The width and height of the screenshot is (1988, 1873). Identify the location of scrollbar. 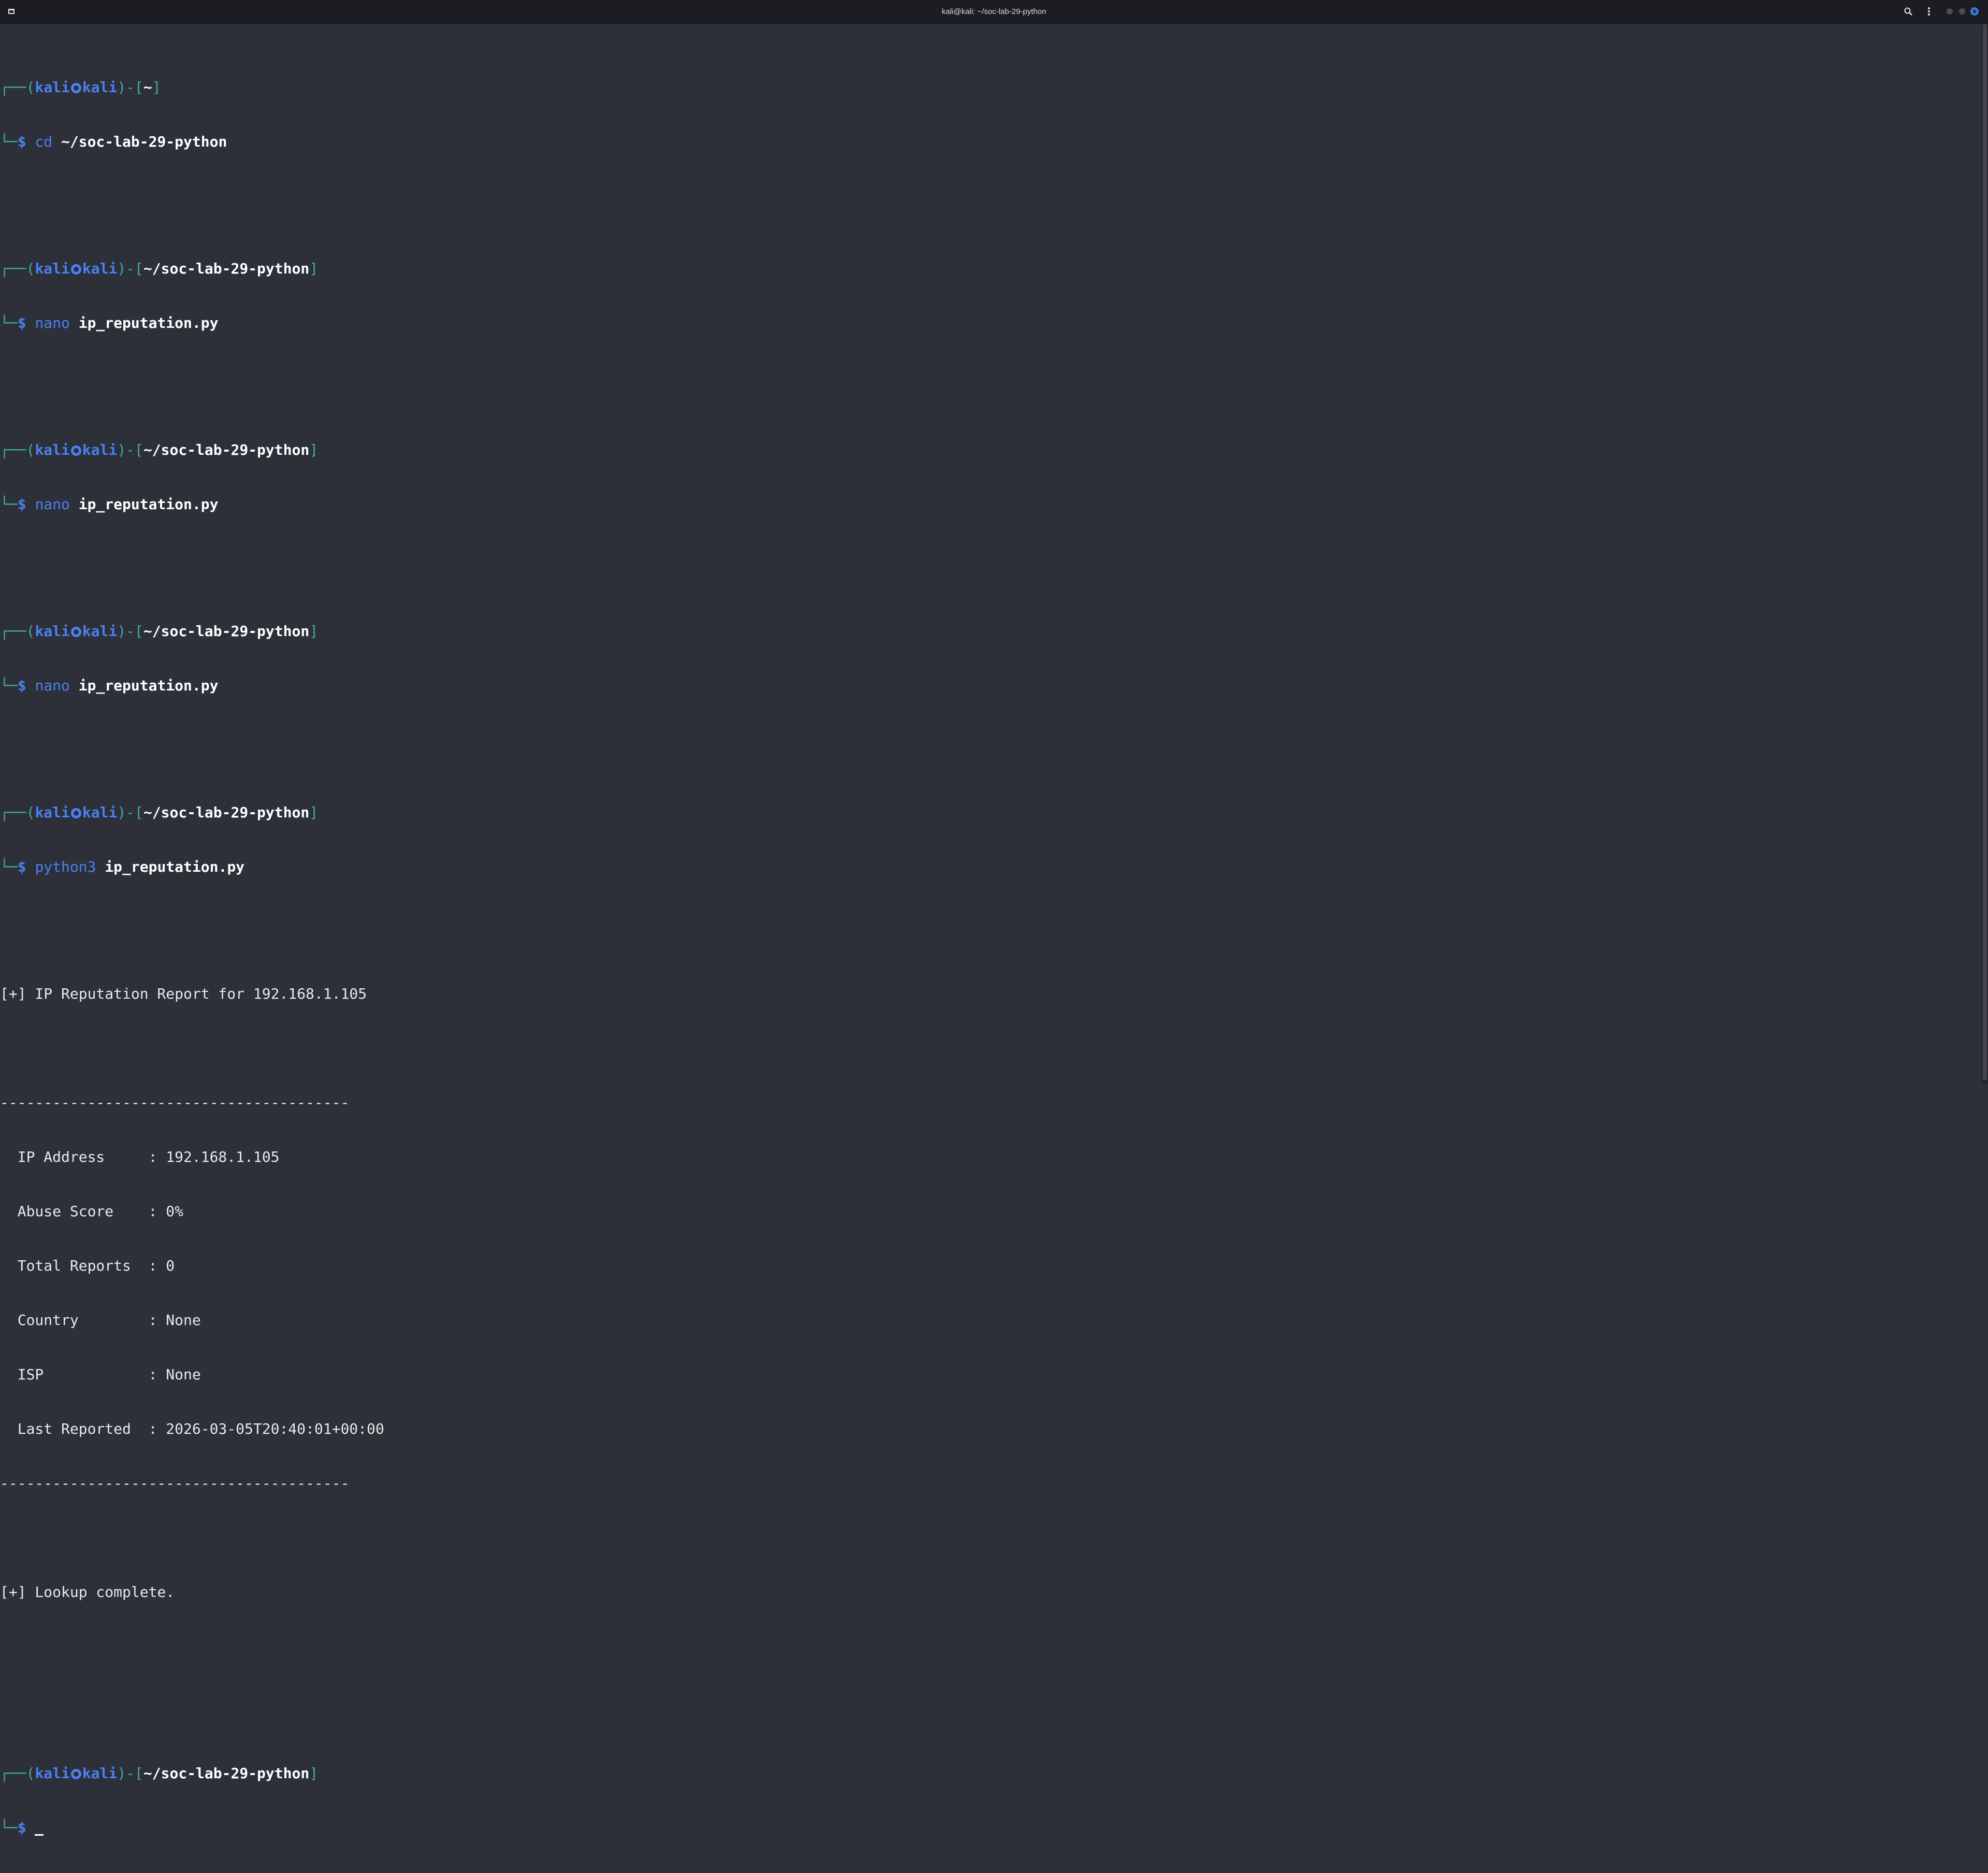
(1985, 554).